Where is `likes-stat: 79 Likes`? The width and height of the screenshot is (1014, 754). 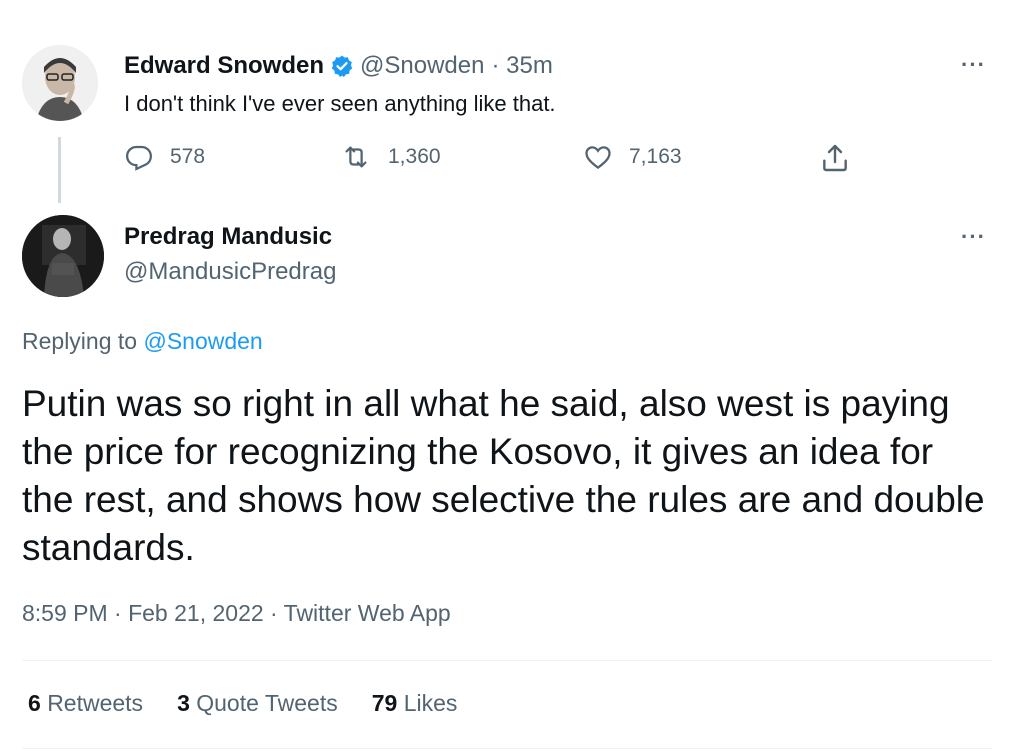
likes-stat: 79 Likes is located at coordinates (415, 703).